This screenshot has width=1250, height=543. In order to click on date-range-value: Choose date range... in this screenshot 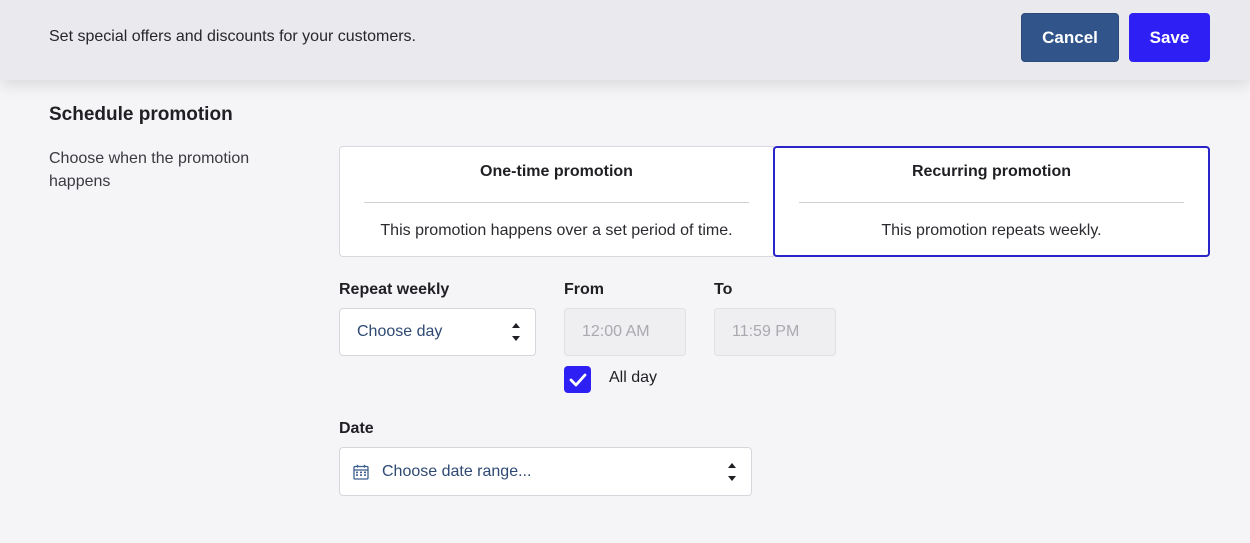, I will do `click(457, 471)`.